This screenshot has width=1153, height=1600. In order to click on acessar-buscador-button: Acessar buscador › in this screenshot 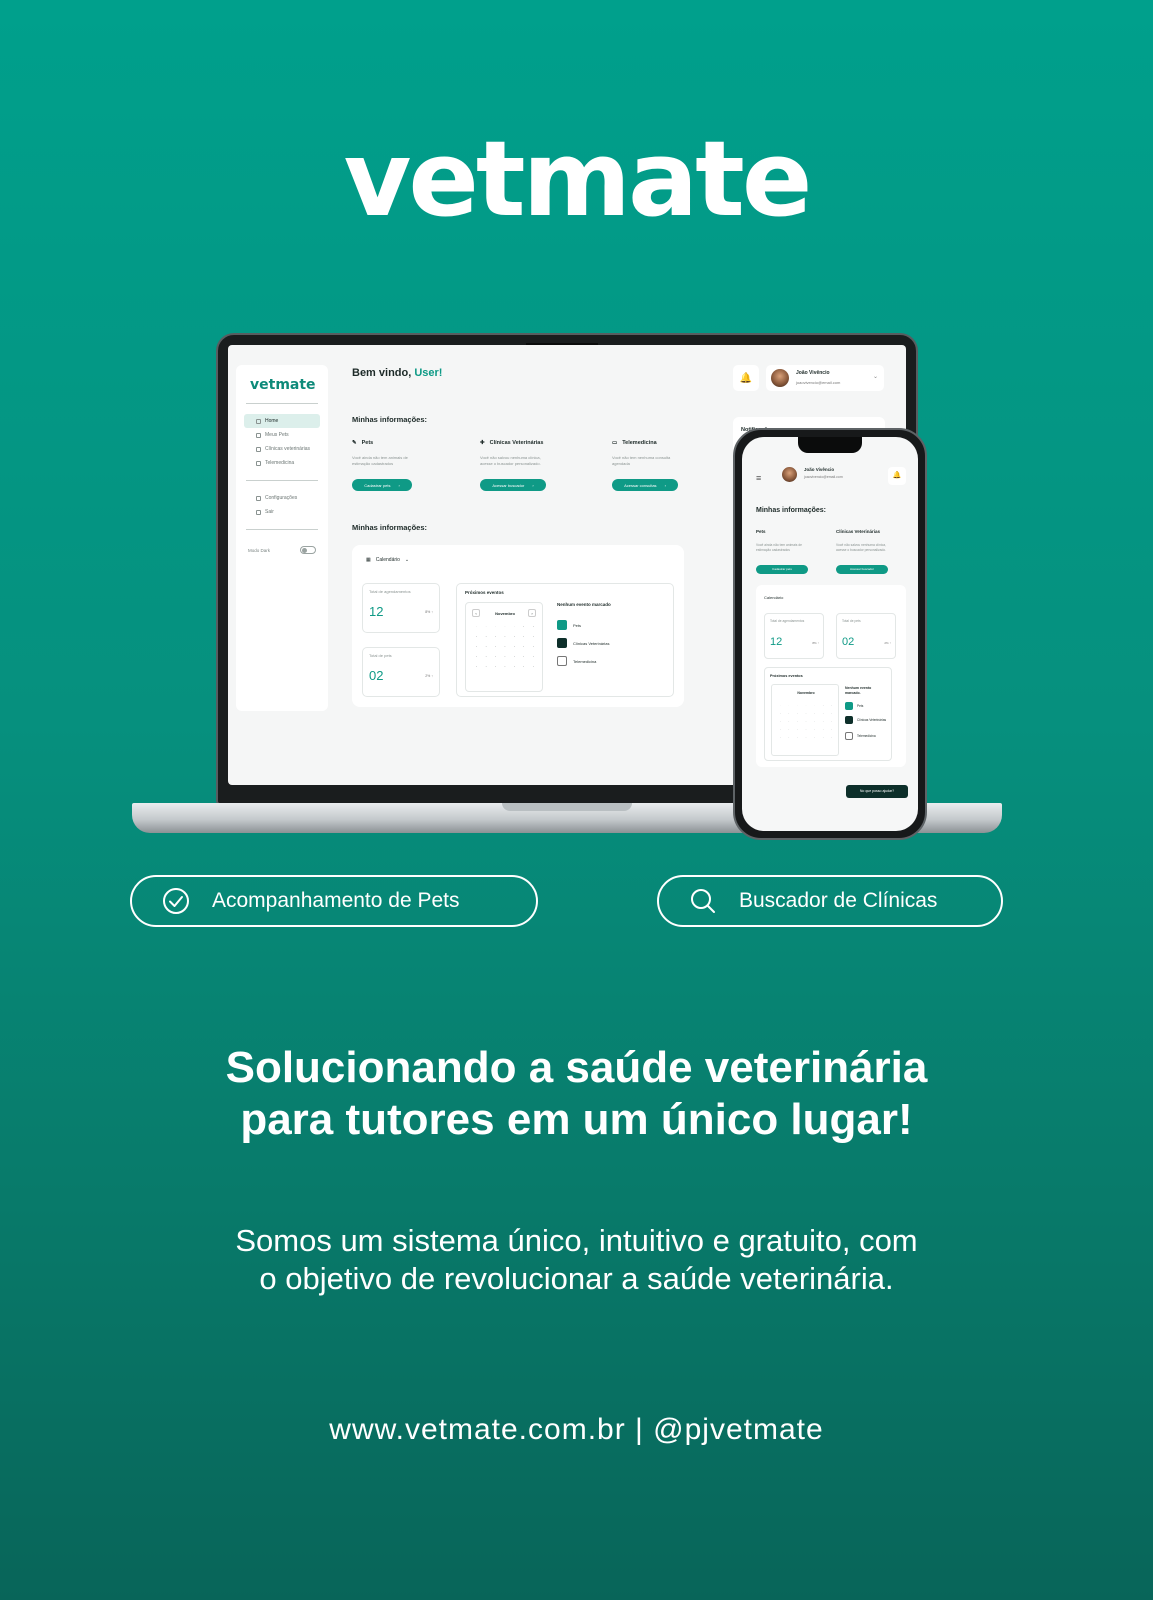, I will do `click(513, 485)`.